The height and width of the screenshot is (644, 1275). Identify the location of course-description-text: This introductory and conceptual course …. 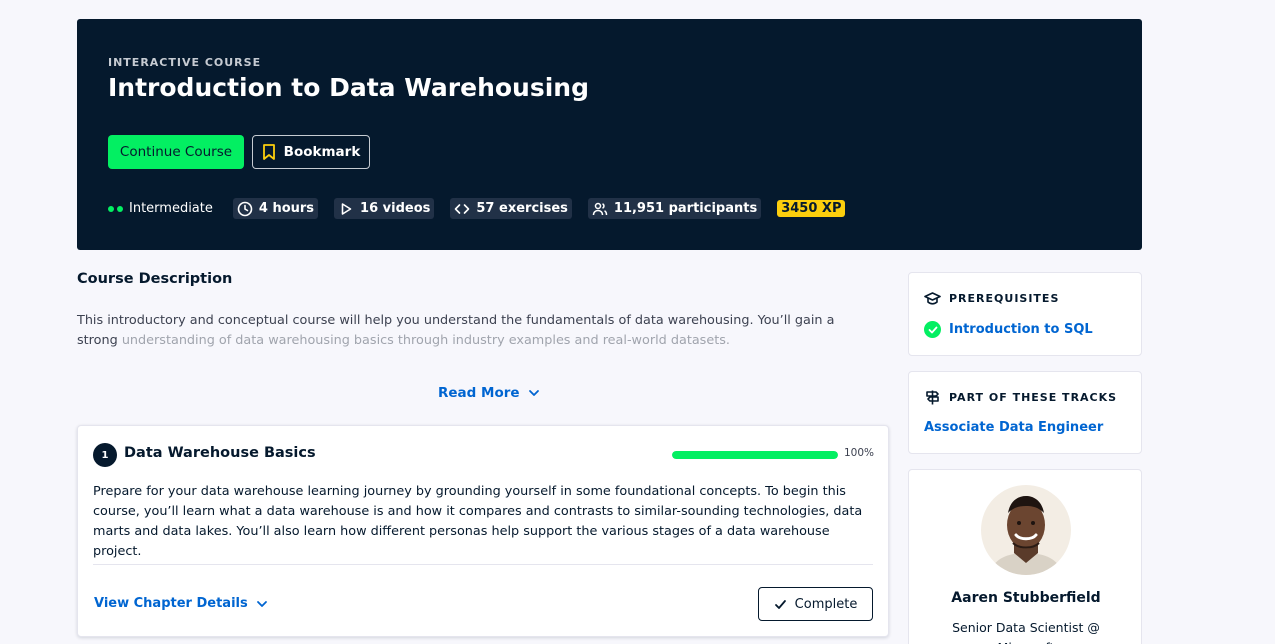
(472, 330).